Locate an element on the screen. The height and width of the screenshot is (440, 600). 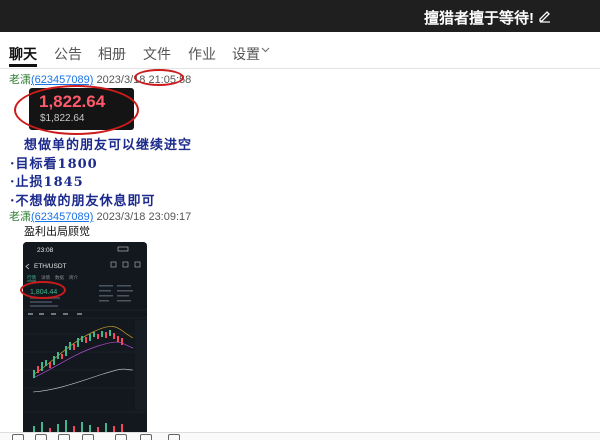
tab-market: 行情 is located at coordinates (31, 277).